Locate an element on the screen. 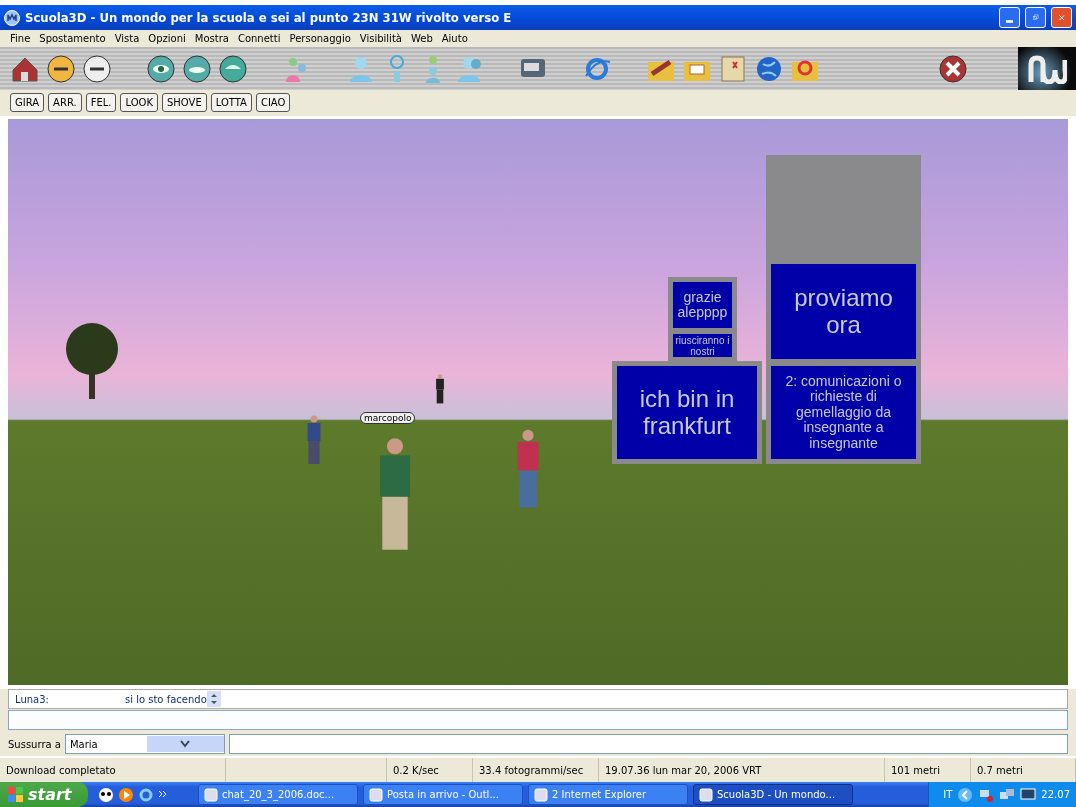  gesture-button: LOOK is located at coordinates (139, 102).